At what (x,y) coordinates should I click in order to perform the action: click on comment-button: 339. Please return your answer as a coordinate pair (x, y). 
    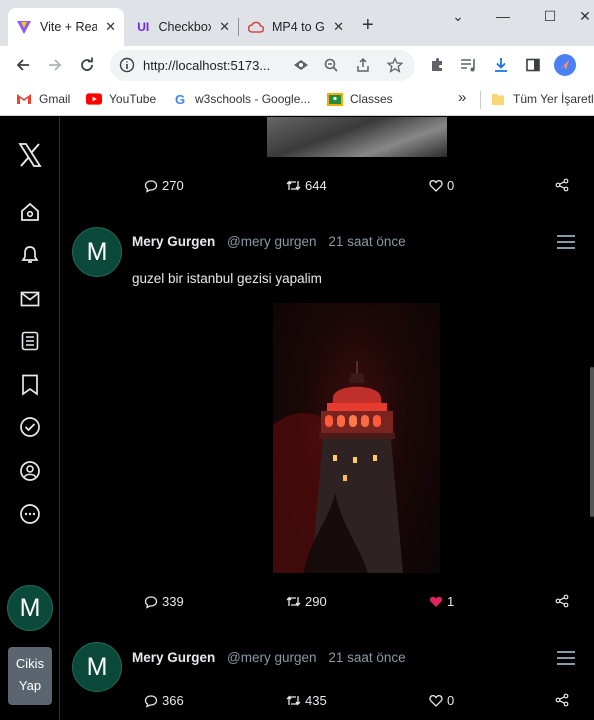
    Looking at the image, I should click on (164, 601).